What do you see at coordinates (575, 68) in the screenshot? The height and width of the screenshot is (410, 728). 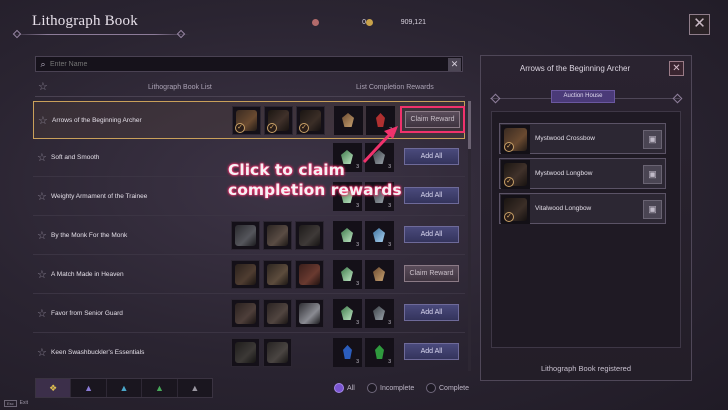 I see `panel-title: Arrows of the Beginning Archer` at bounding box center [575, 68].